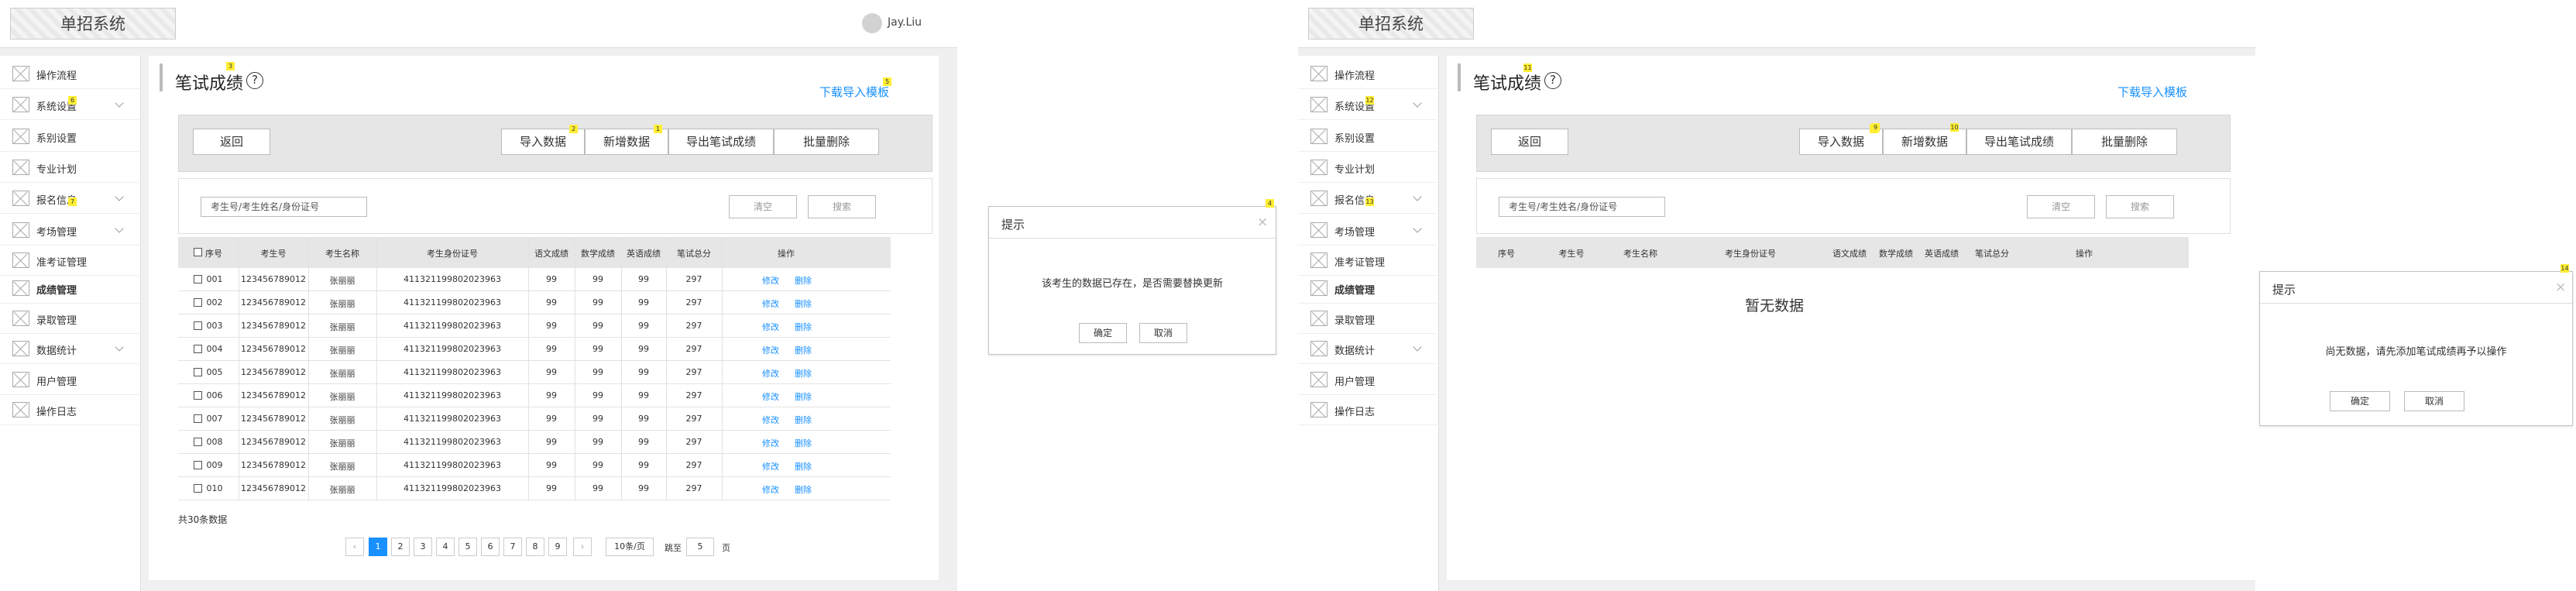  Describe the element at coordinates (423, 547) in the screenshot. I see `page-button: 3` at that location.